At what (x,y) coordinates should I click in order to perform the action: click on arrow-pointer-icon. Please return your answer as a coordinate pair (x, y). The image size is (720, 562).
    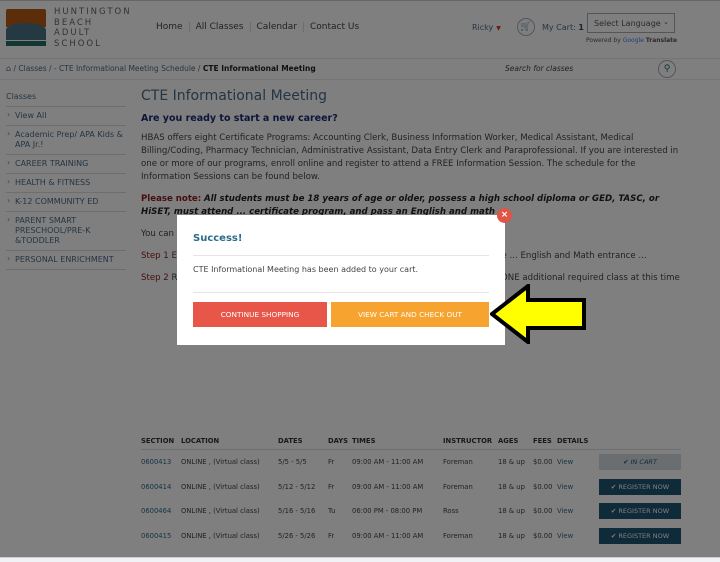
    Looking at the image, I should click on (538, 314).